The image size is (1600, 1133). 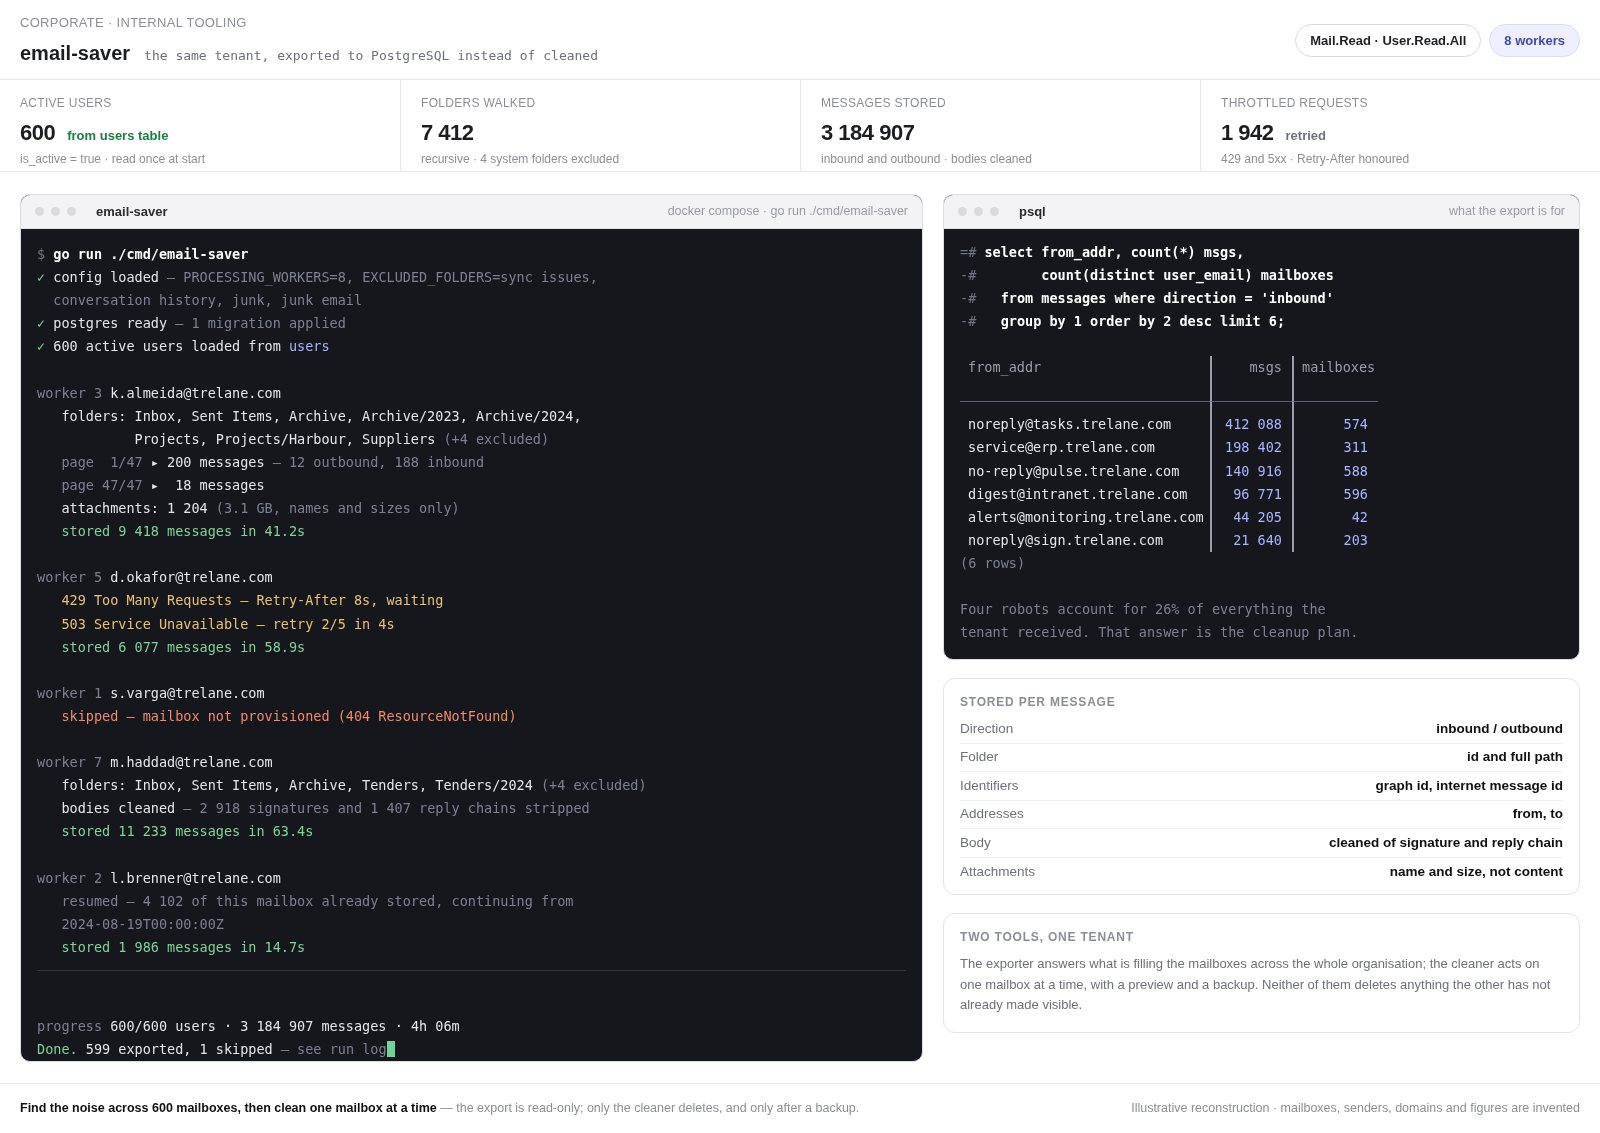 I want to click on stat-value: 7 412, so click(x=447, y=133).